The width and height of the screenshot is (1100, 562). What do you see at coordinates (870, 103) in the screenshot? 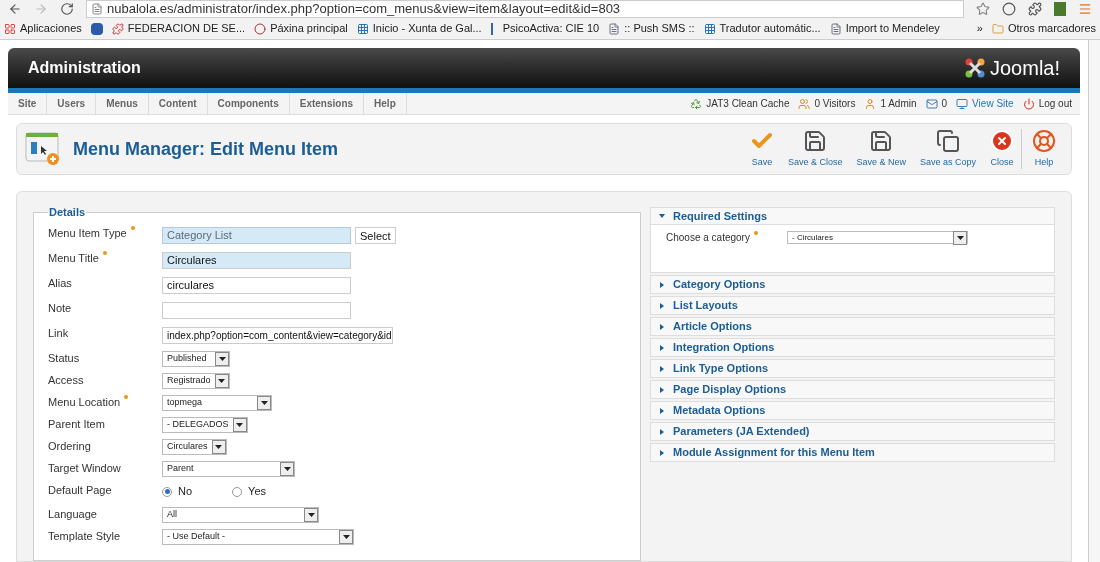
I see `user-icon` at bounding box center [870, 103].